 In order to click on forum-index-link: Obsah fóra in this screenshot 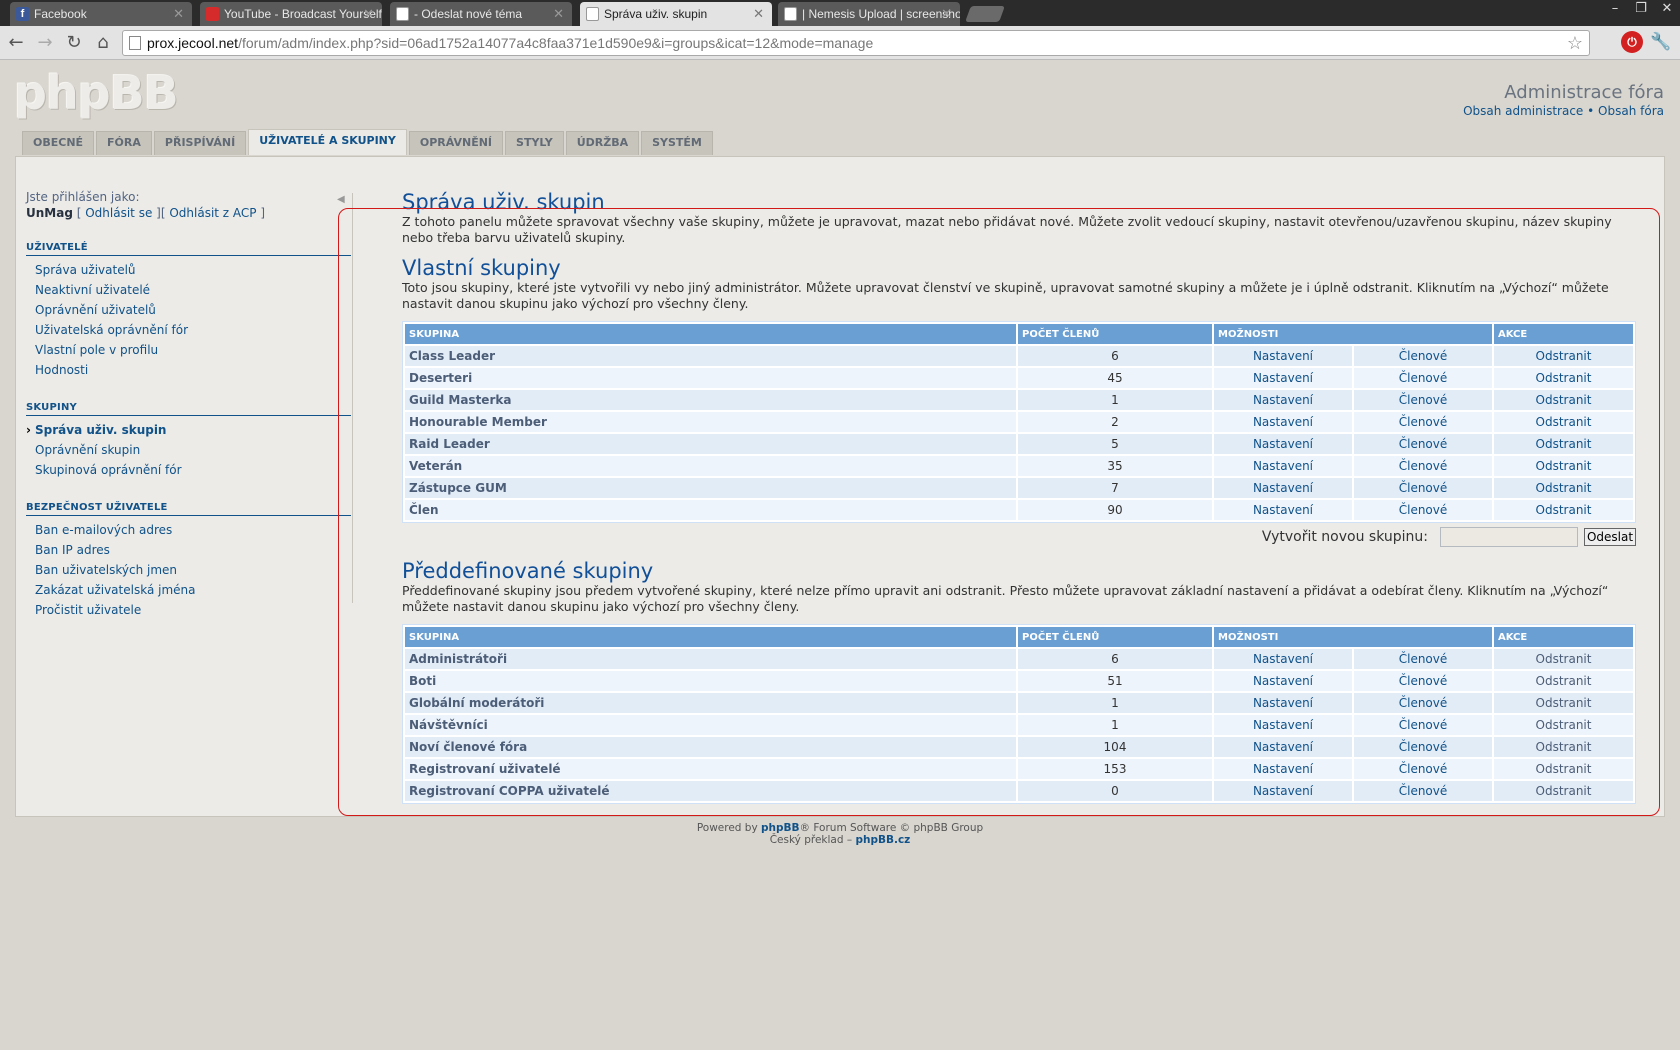, I will do `click(1631, 111)`.